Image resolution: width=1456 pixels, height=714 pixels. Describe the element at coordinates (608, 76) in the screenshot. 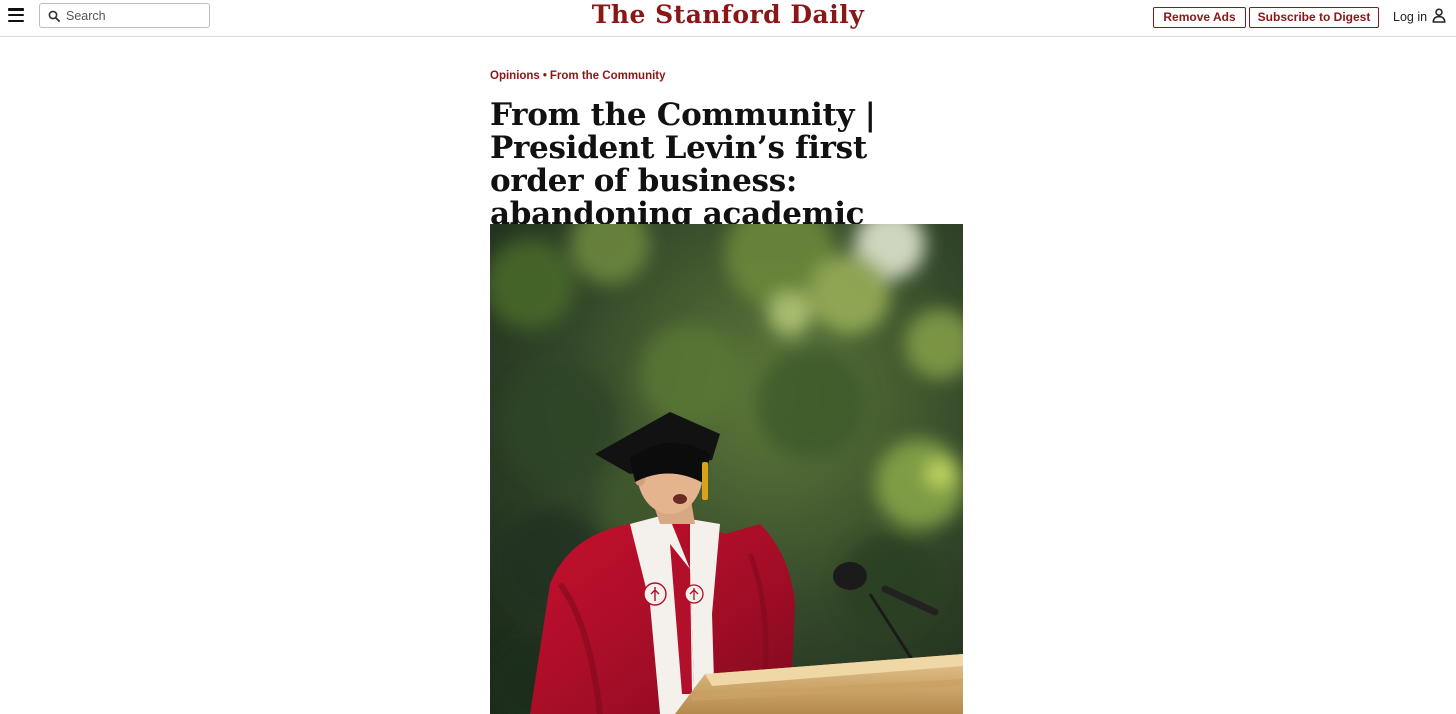

I see `breadcrumb-subsection-link: From the Community` at that location.